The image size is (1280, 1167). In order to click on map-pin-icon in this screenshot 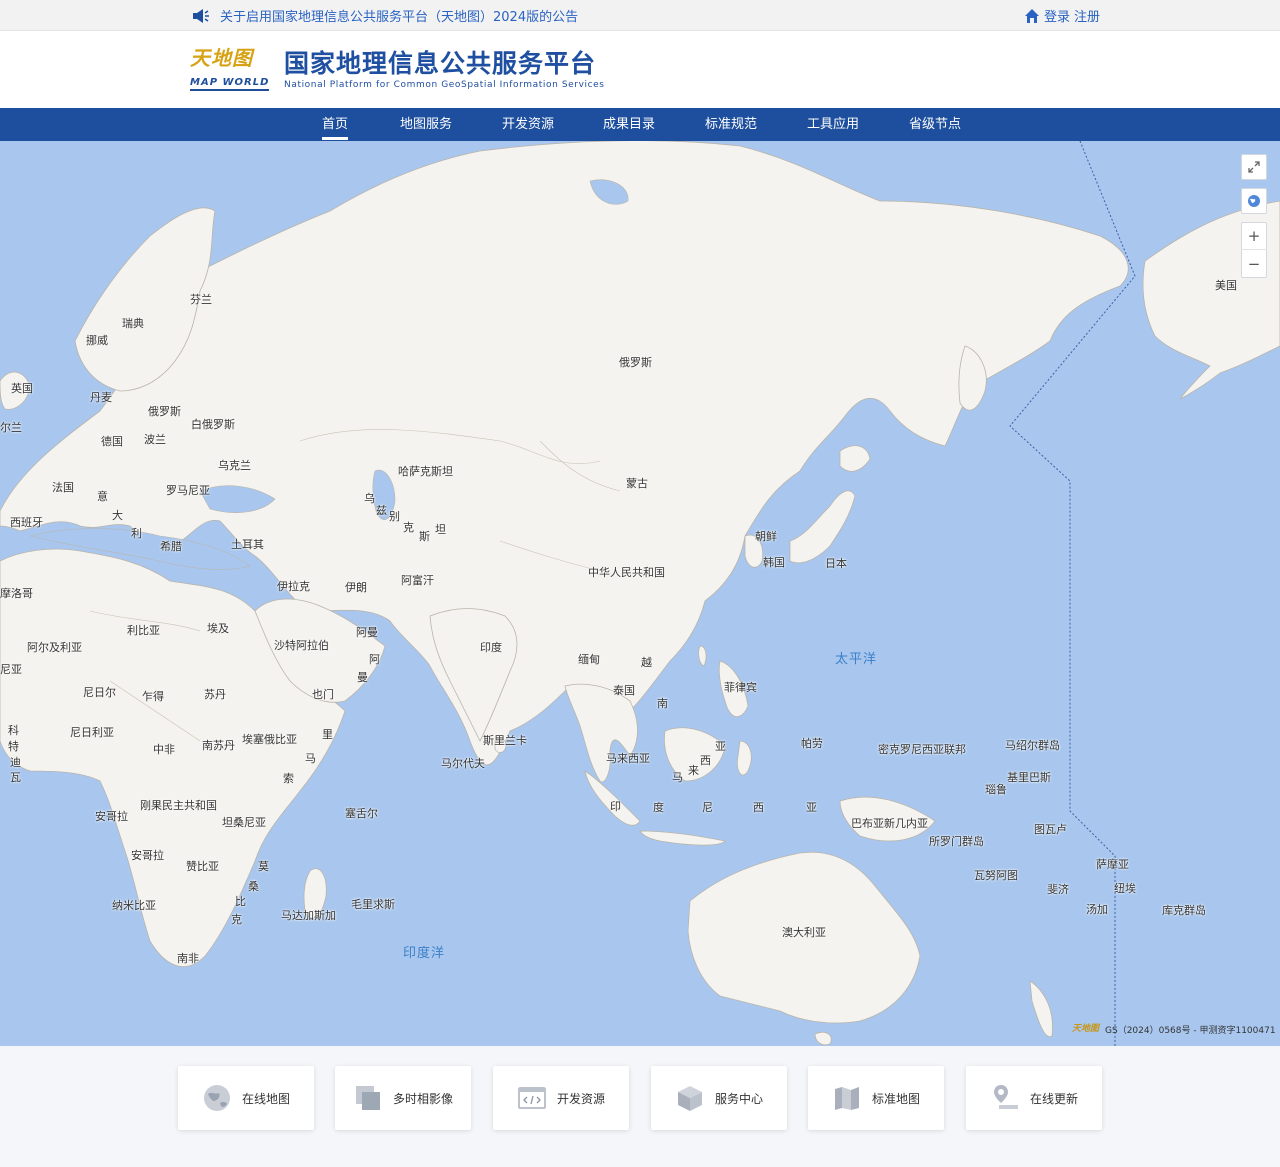, I will do `click(1005, 1098)`.